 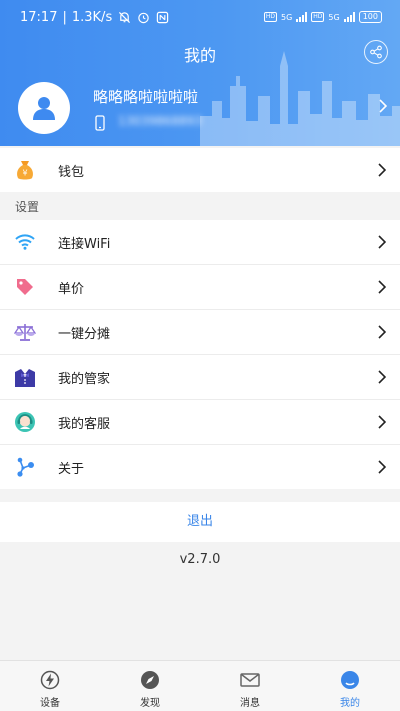 What do you see at coordinates (84, 244) in the screenshot?
I see `menu-label-wifi: 连接WiFi` at bounding box center [84, 244].